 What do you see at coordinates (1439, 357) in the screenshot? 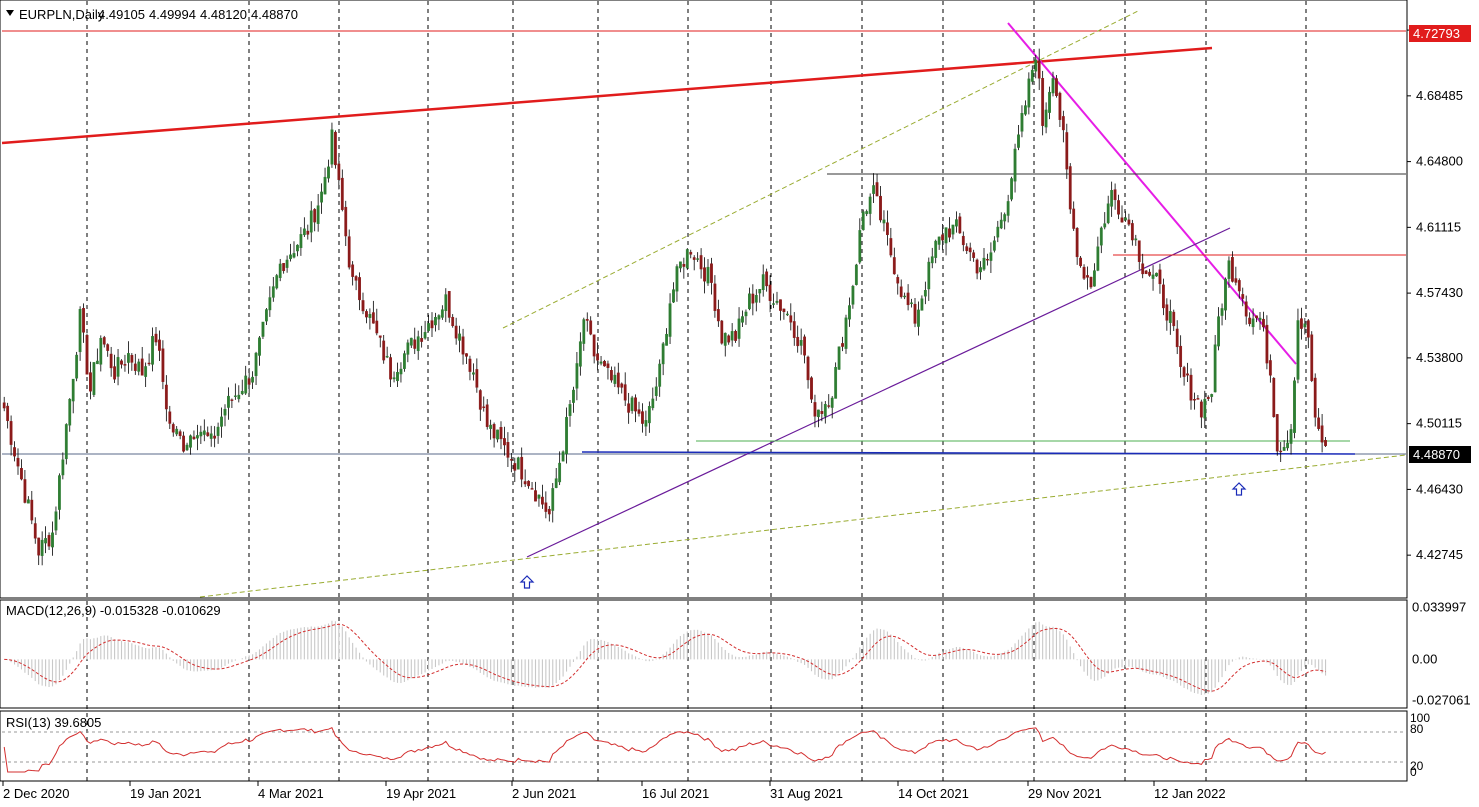
I see `price-tick-label: 4.53800` at bounding box center [1439, 357].